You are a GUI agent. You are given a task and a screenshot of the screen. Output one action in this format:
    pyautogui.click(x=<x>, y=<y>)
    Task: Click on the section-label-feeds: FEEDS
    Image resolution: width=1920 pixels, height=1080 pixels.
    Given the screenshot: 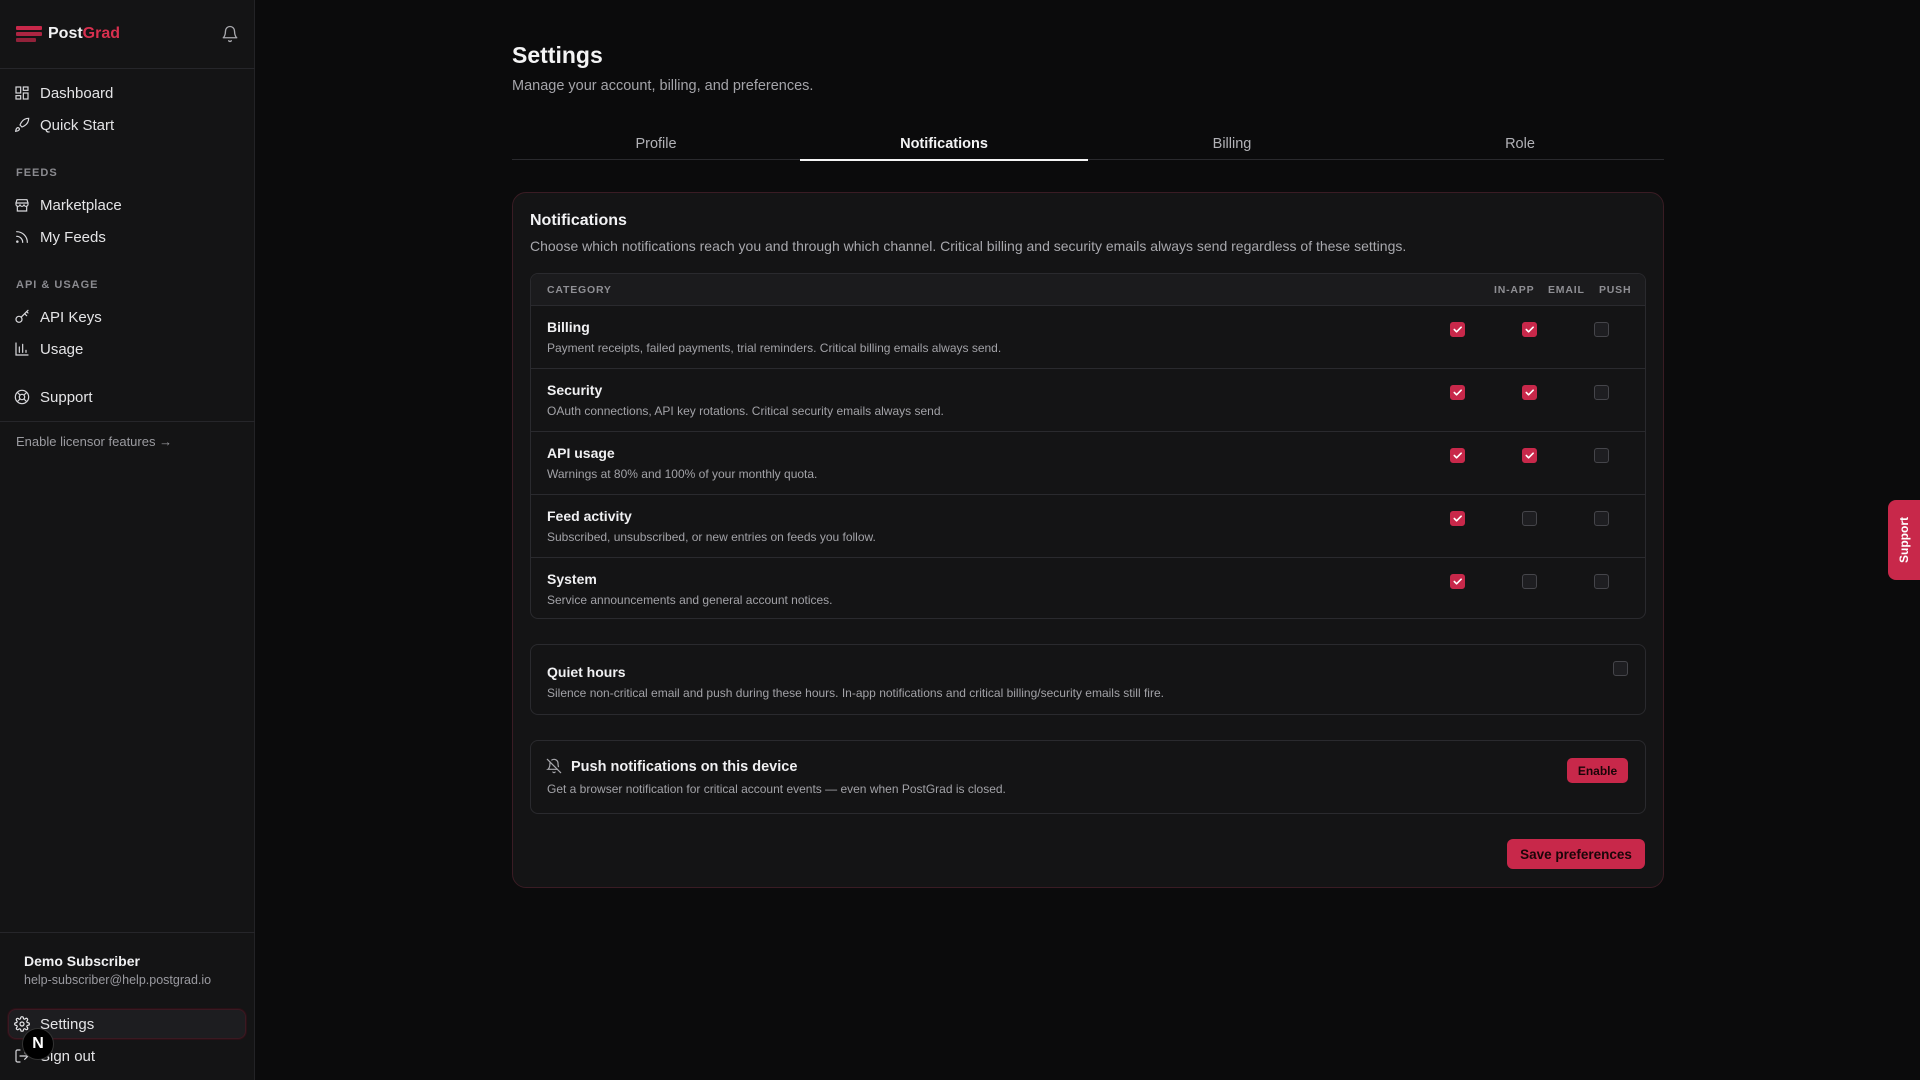 What is the action you would take?
    pyautogui.click(x=37, y=173)
    